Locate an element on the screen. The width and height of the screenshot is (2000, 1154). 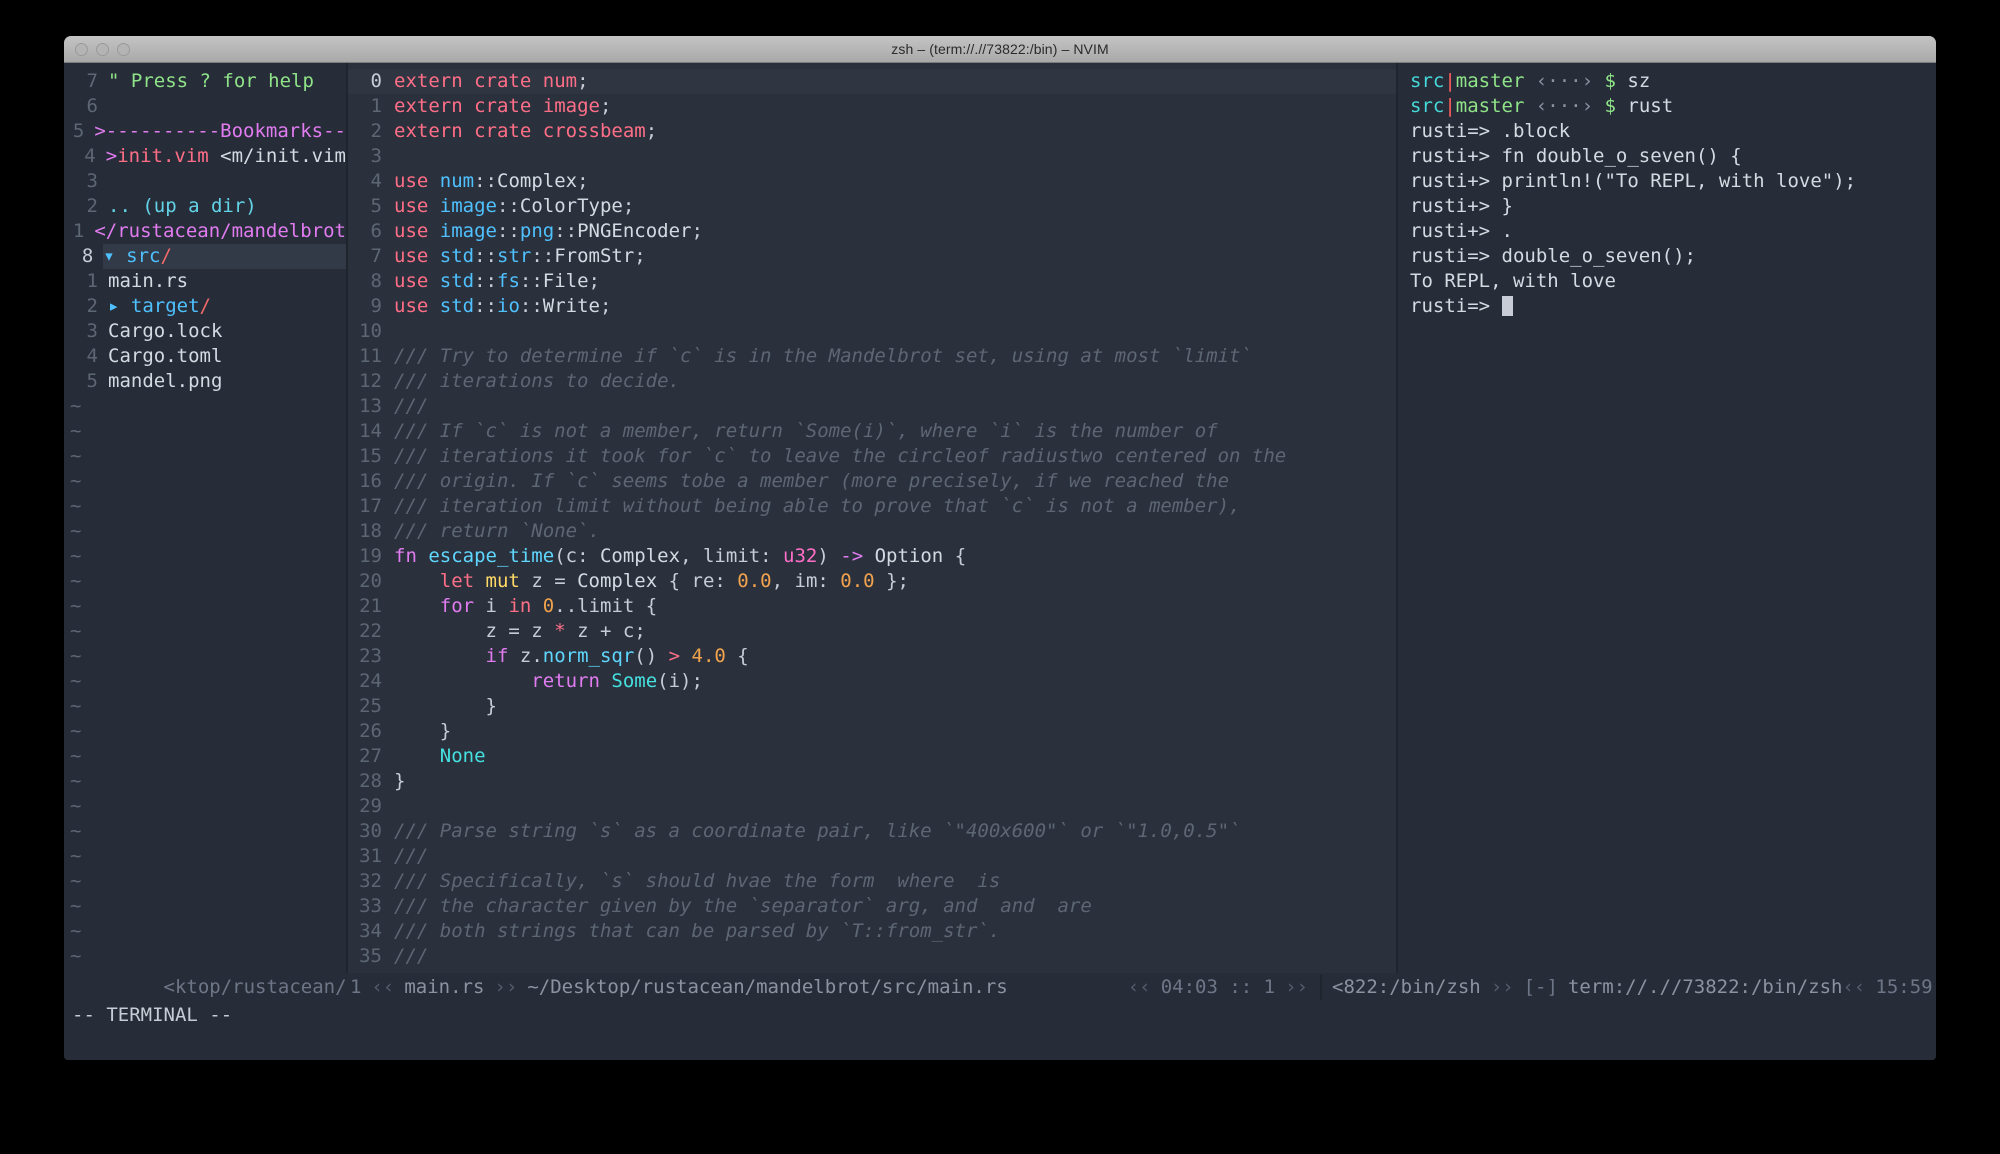
code-line: 22 z = z * z + c; is located at coordinates (872, 631).